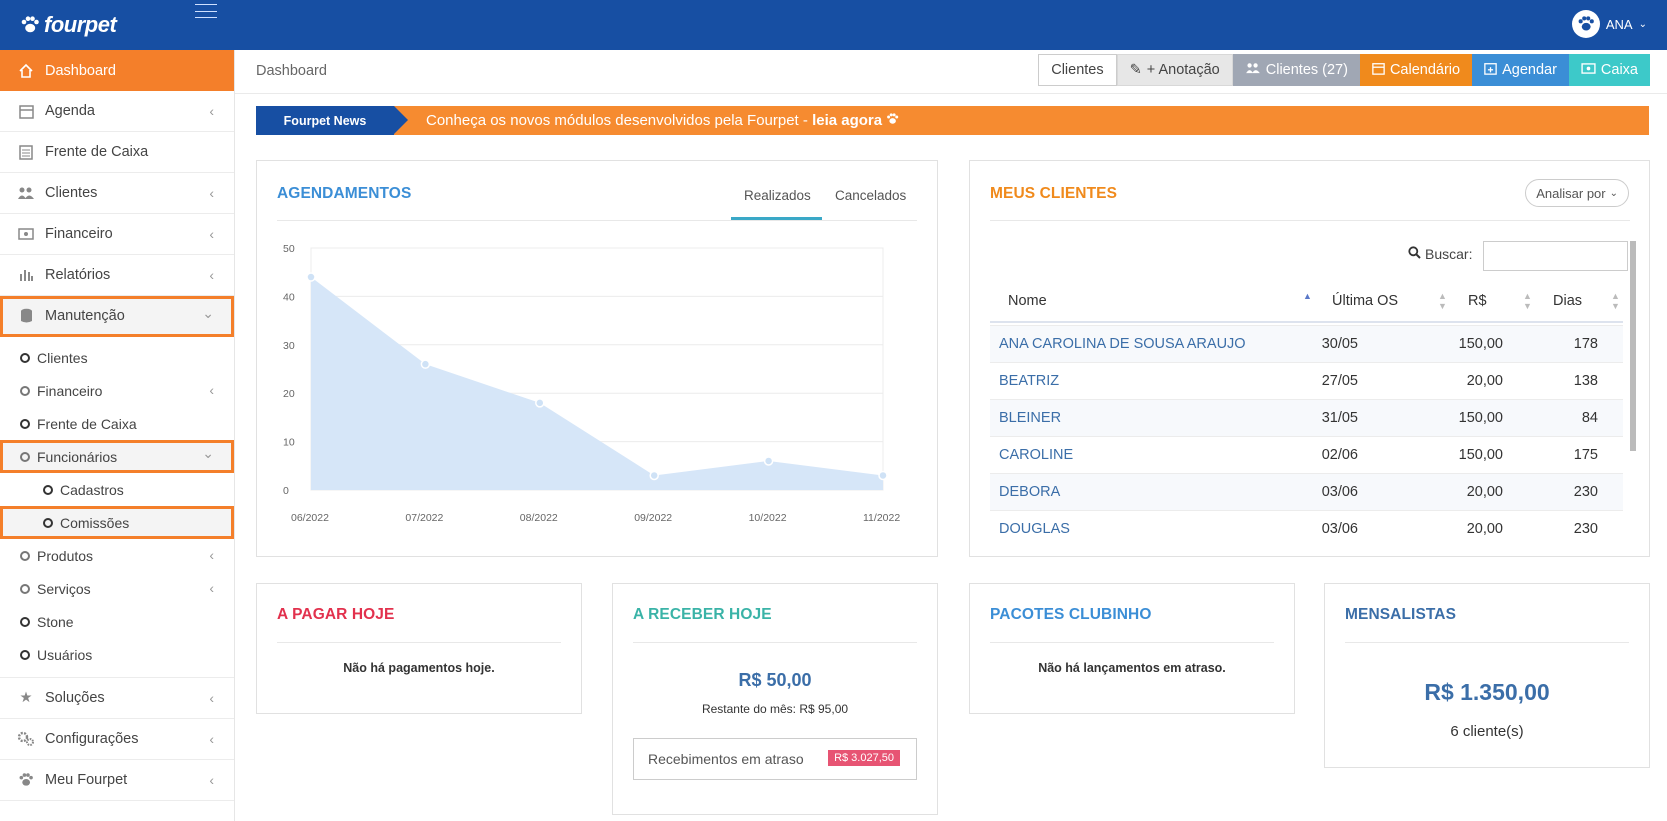 This screenshot has height=821, width=1667. I want to click on sidebar-item-clientes: Clientes ‹, so click(117, 193).